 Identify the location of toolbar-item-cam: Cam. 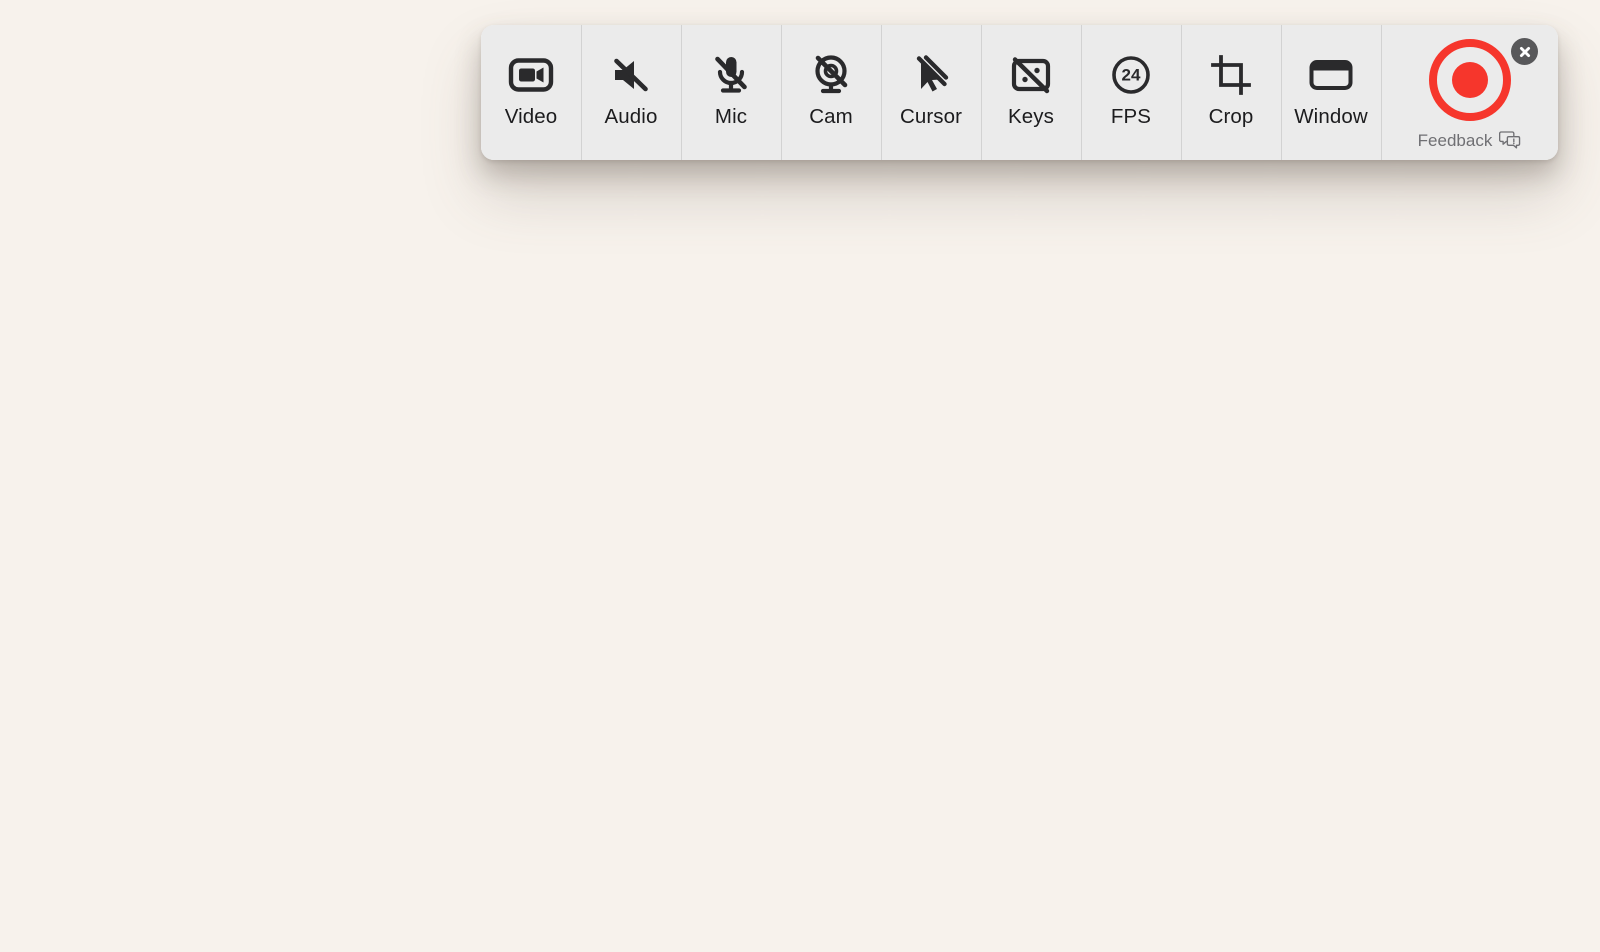
(831, 92).